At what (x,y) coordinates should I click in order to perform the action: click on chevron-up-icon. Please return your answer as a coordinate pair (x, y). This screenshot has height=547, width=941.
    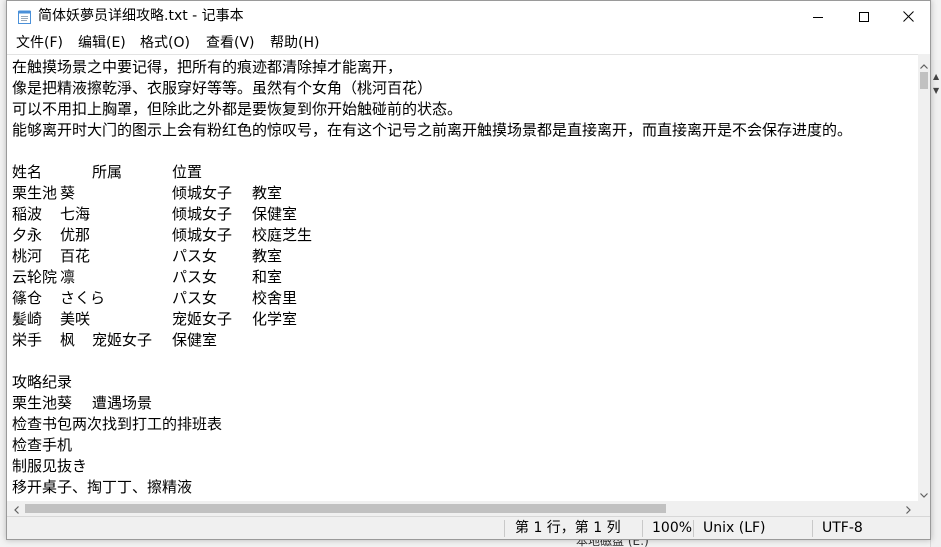
    Looking at the image, I should click on (924, 63).